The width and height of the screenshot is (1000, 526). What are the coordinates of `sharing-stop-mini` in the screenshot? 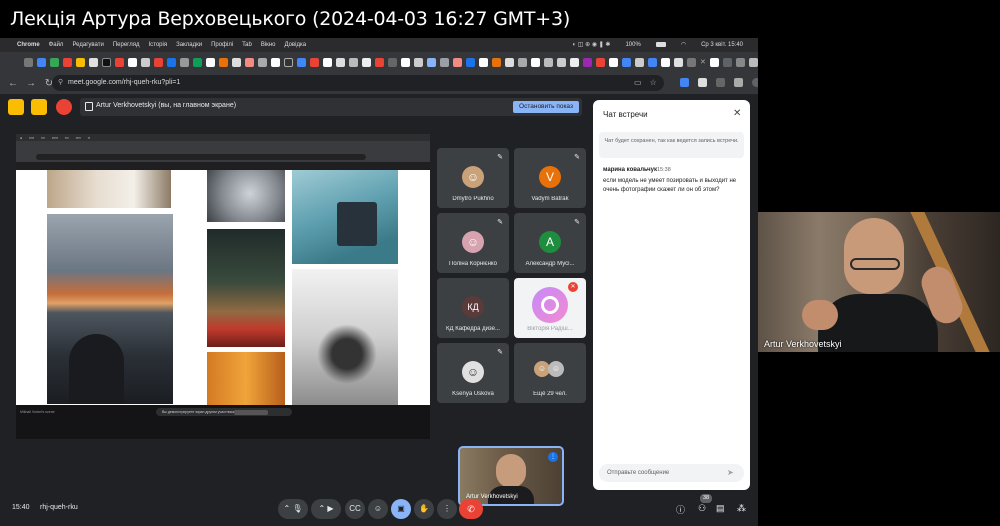 It's located at (251, 412).